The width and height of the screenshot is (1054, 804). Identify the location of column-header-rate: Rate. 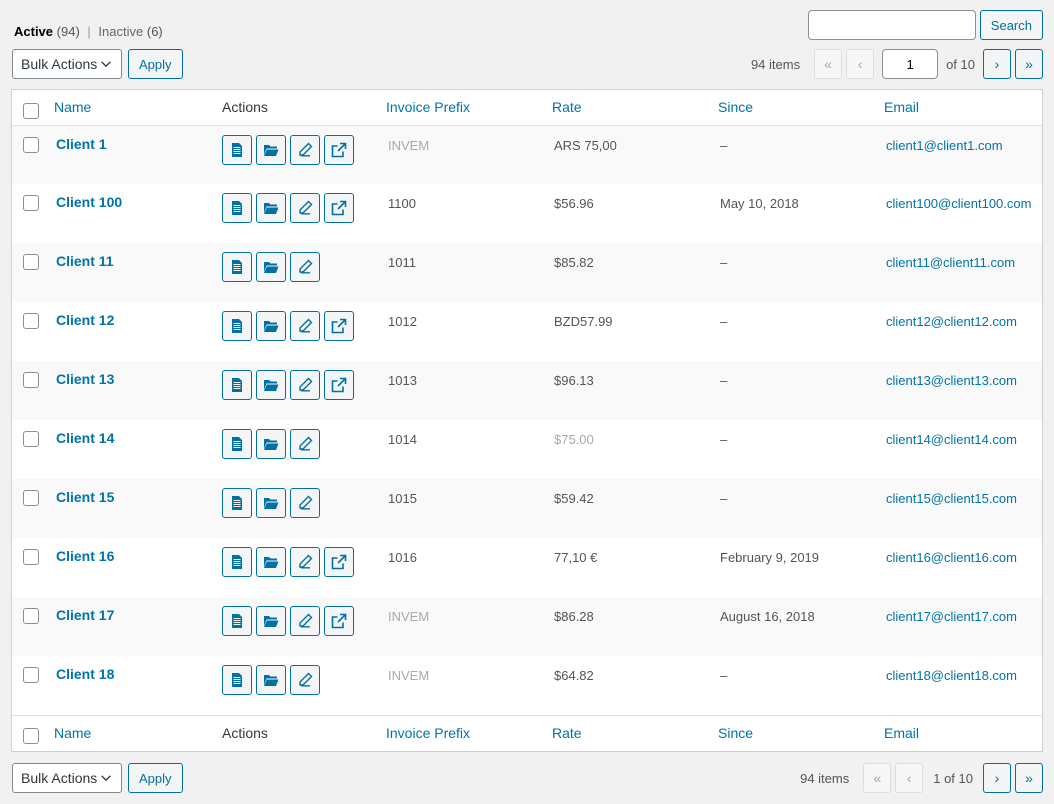
(567, 107).